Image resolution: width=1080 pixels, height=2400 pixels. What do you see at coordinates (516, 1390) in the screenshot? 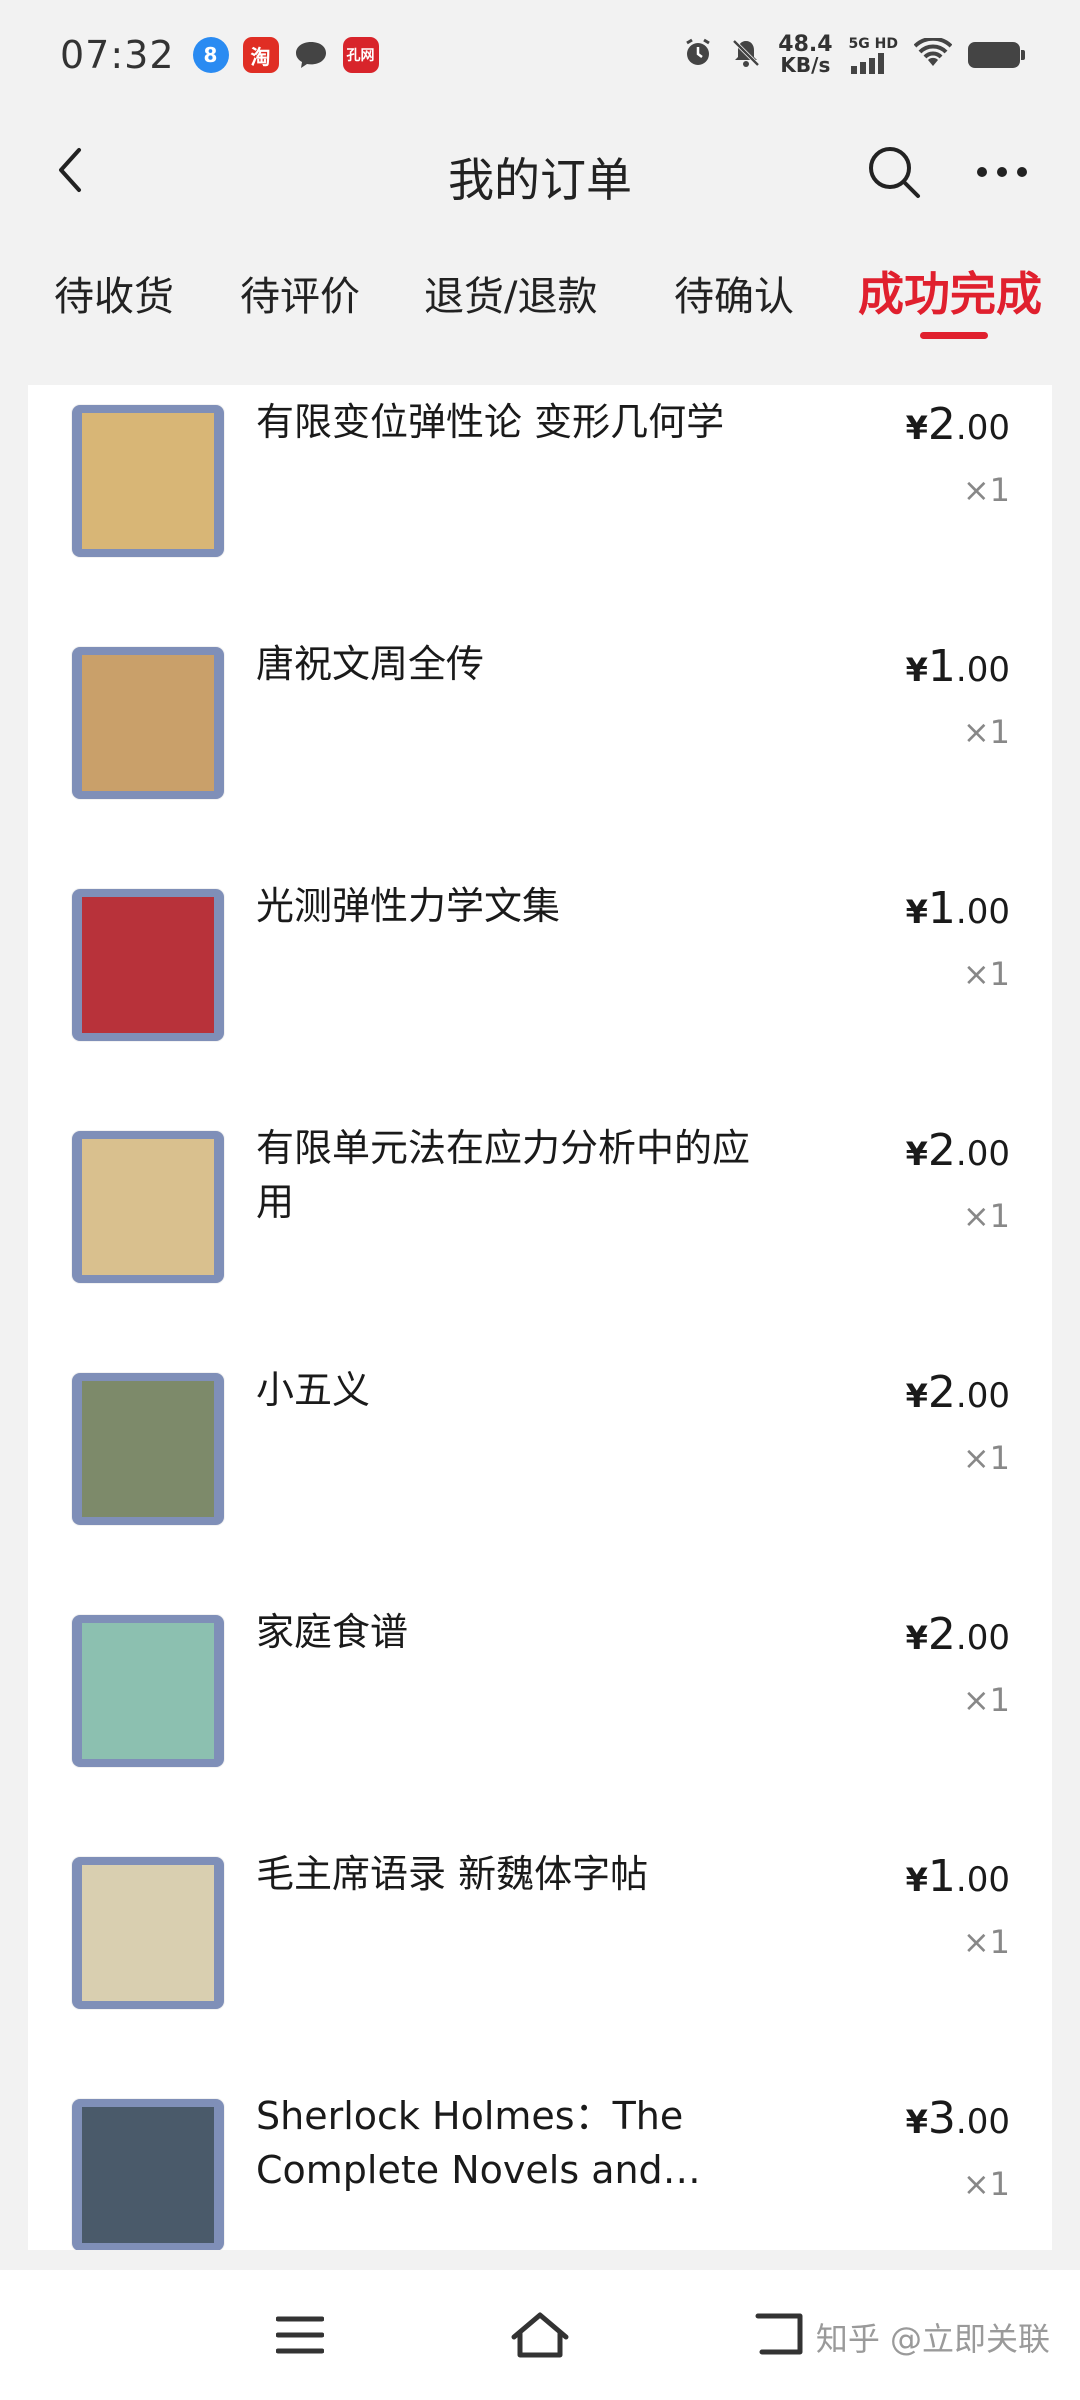
I see `order-item-title: 小五义` at bounding box center [516, 1390].